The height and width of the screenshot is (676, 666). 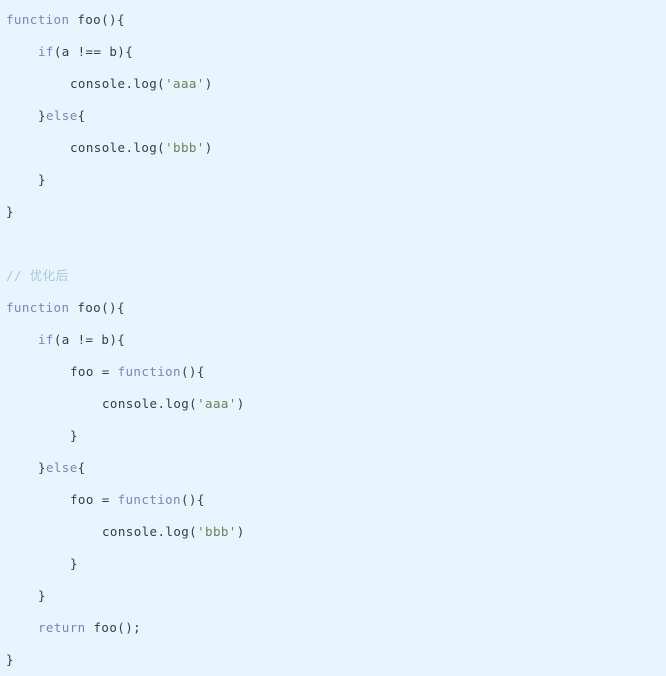 What do you see at coordinates (333, 628) in the screenshot?
I see `code-line: return foo();` at bounding box center [333, 628].